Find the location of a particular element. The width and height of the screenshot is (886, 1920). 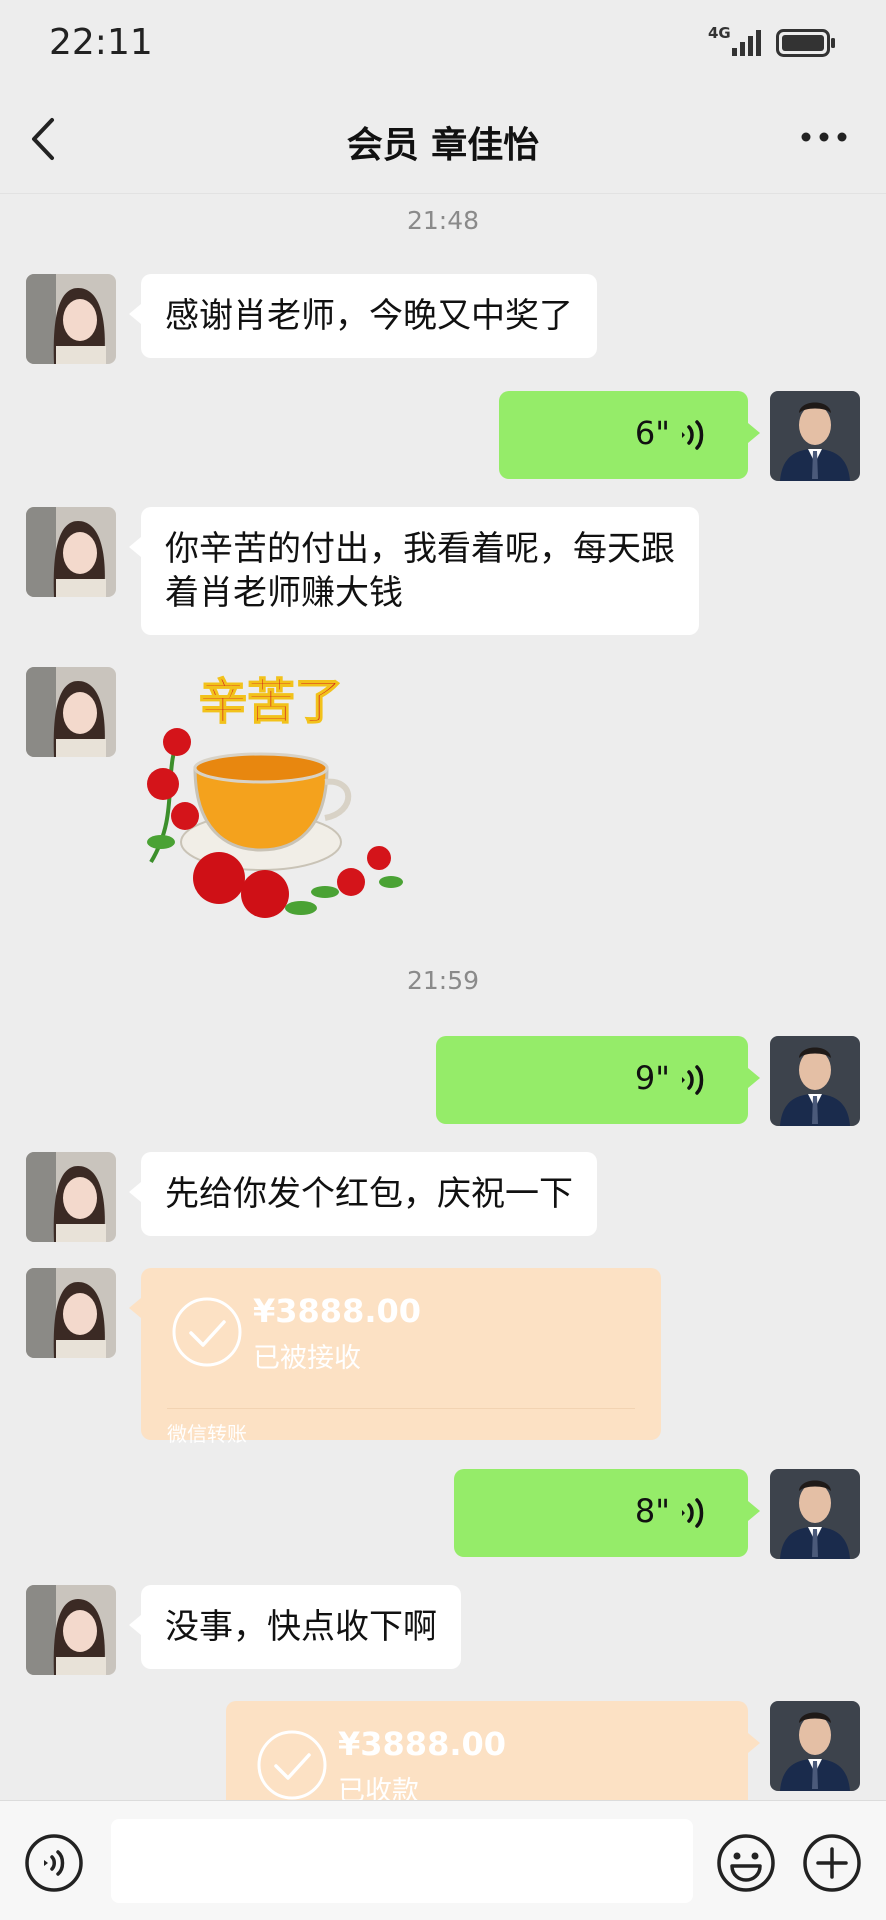

battery-icon is located at coordinates (805, 43).